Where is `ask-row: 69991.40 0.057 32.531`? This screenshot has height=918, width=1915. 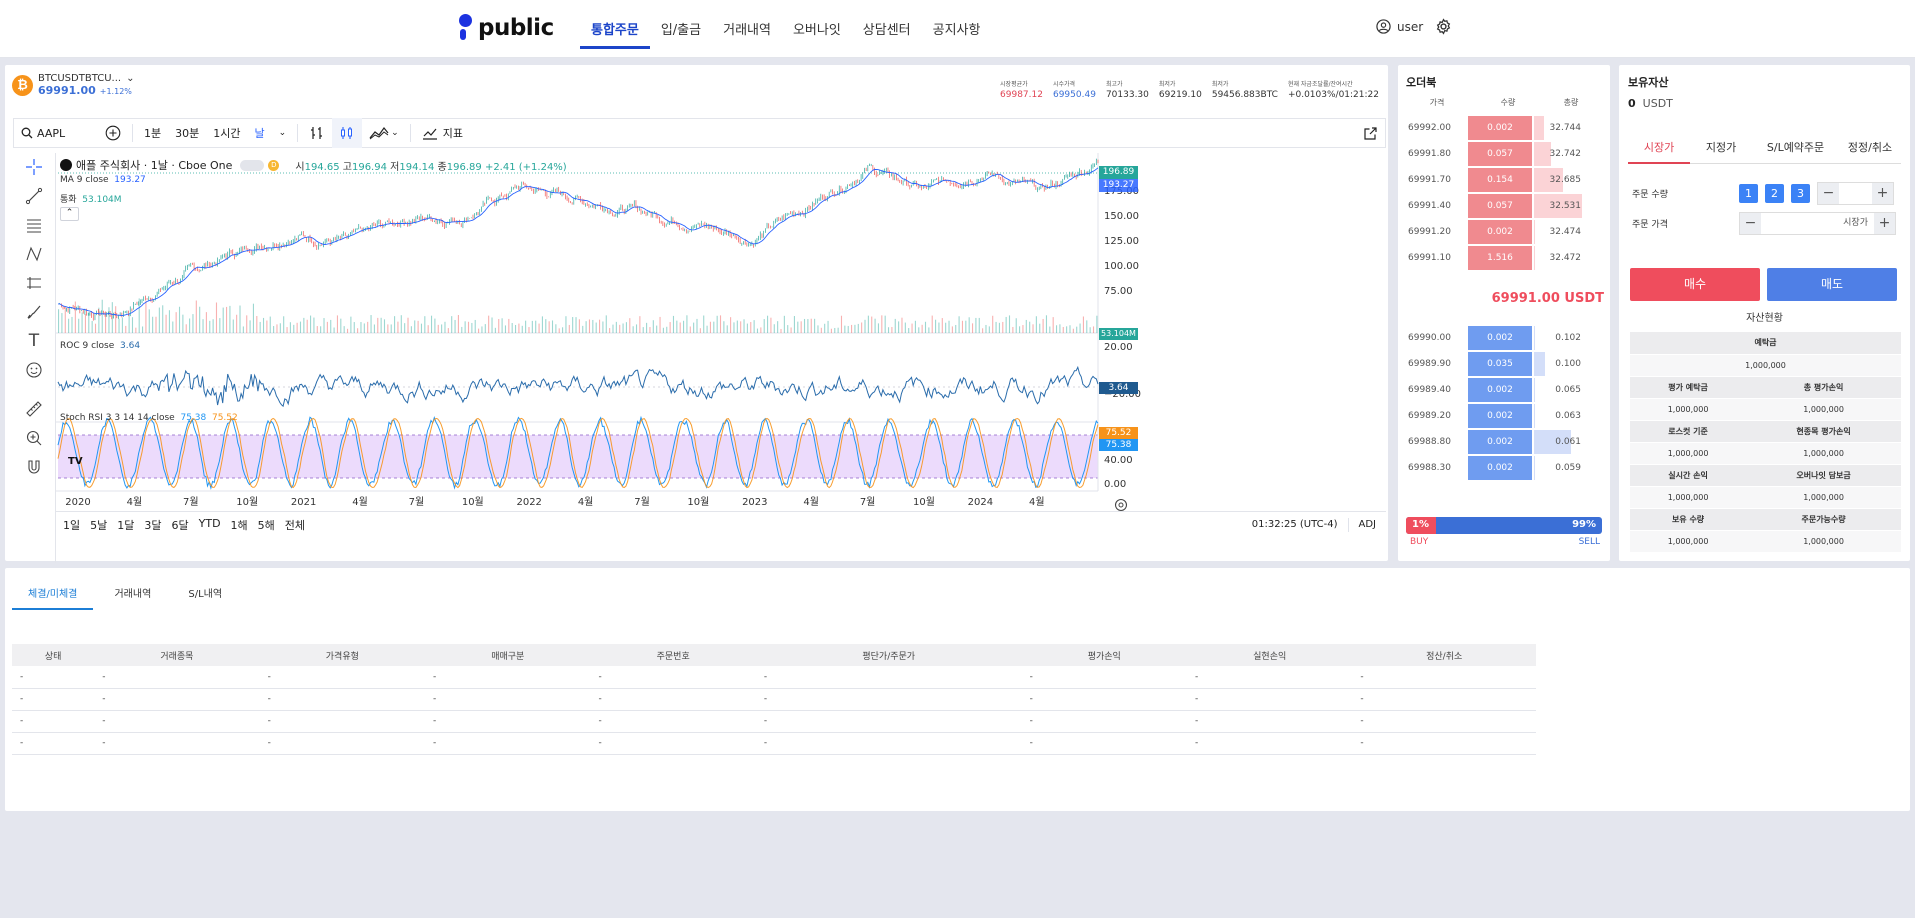 ask-row: 69991.40 0.057 32.531 is located at coordinates (1504, 206).